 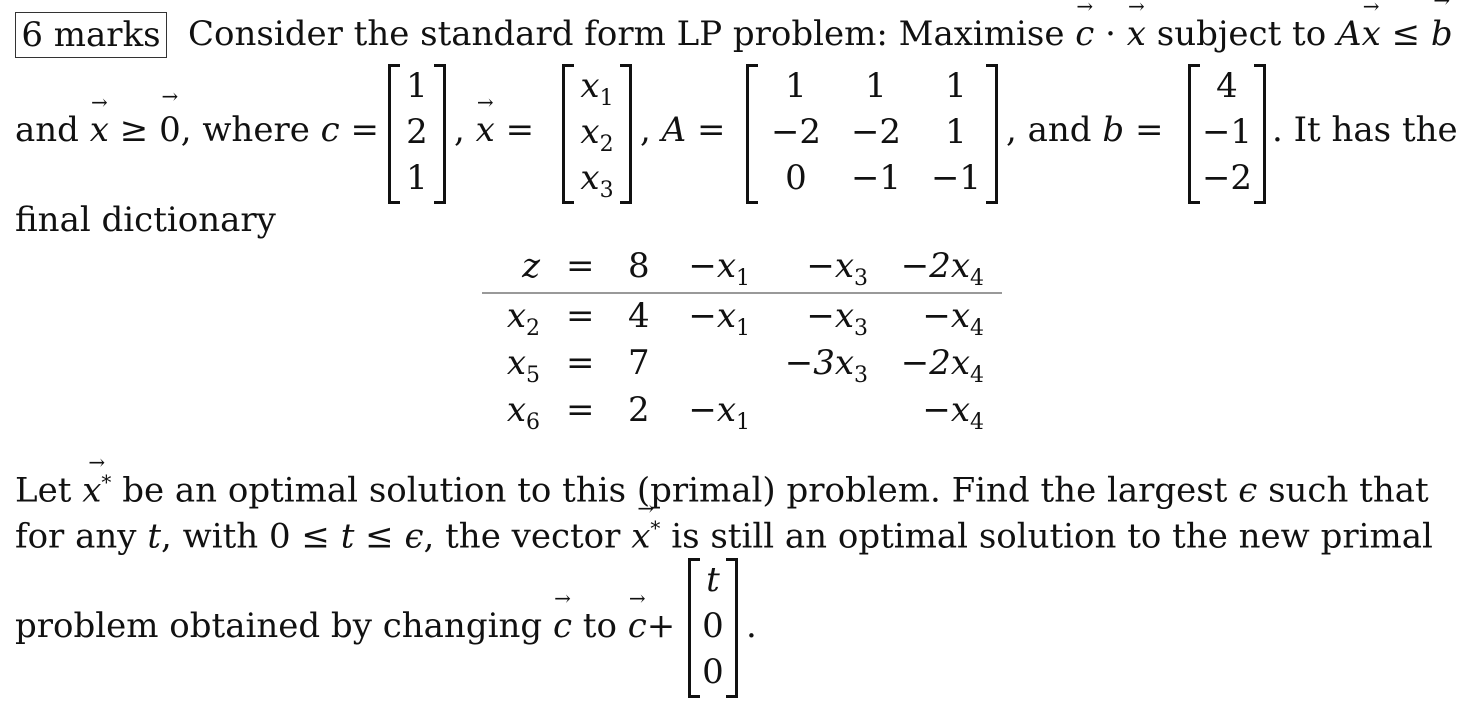 What do you see at coordinates (639, 410) in the screenshot?
I see `dictionary-constant: 2` at bounding box center [639, 410].